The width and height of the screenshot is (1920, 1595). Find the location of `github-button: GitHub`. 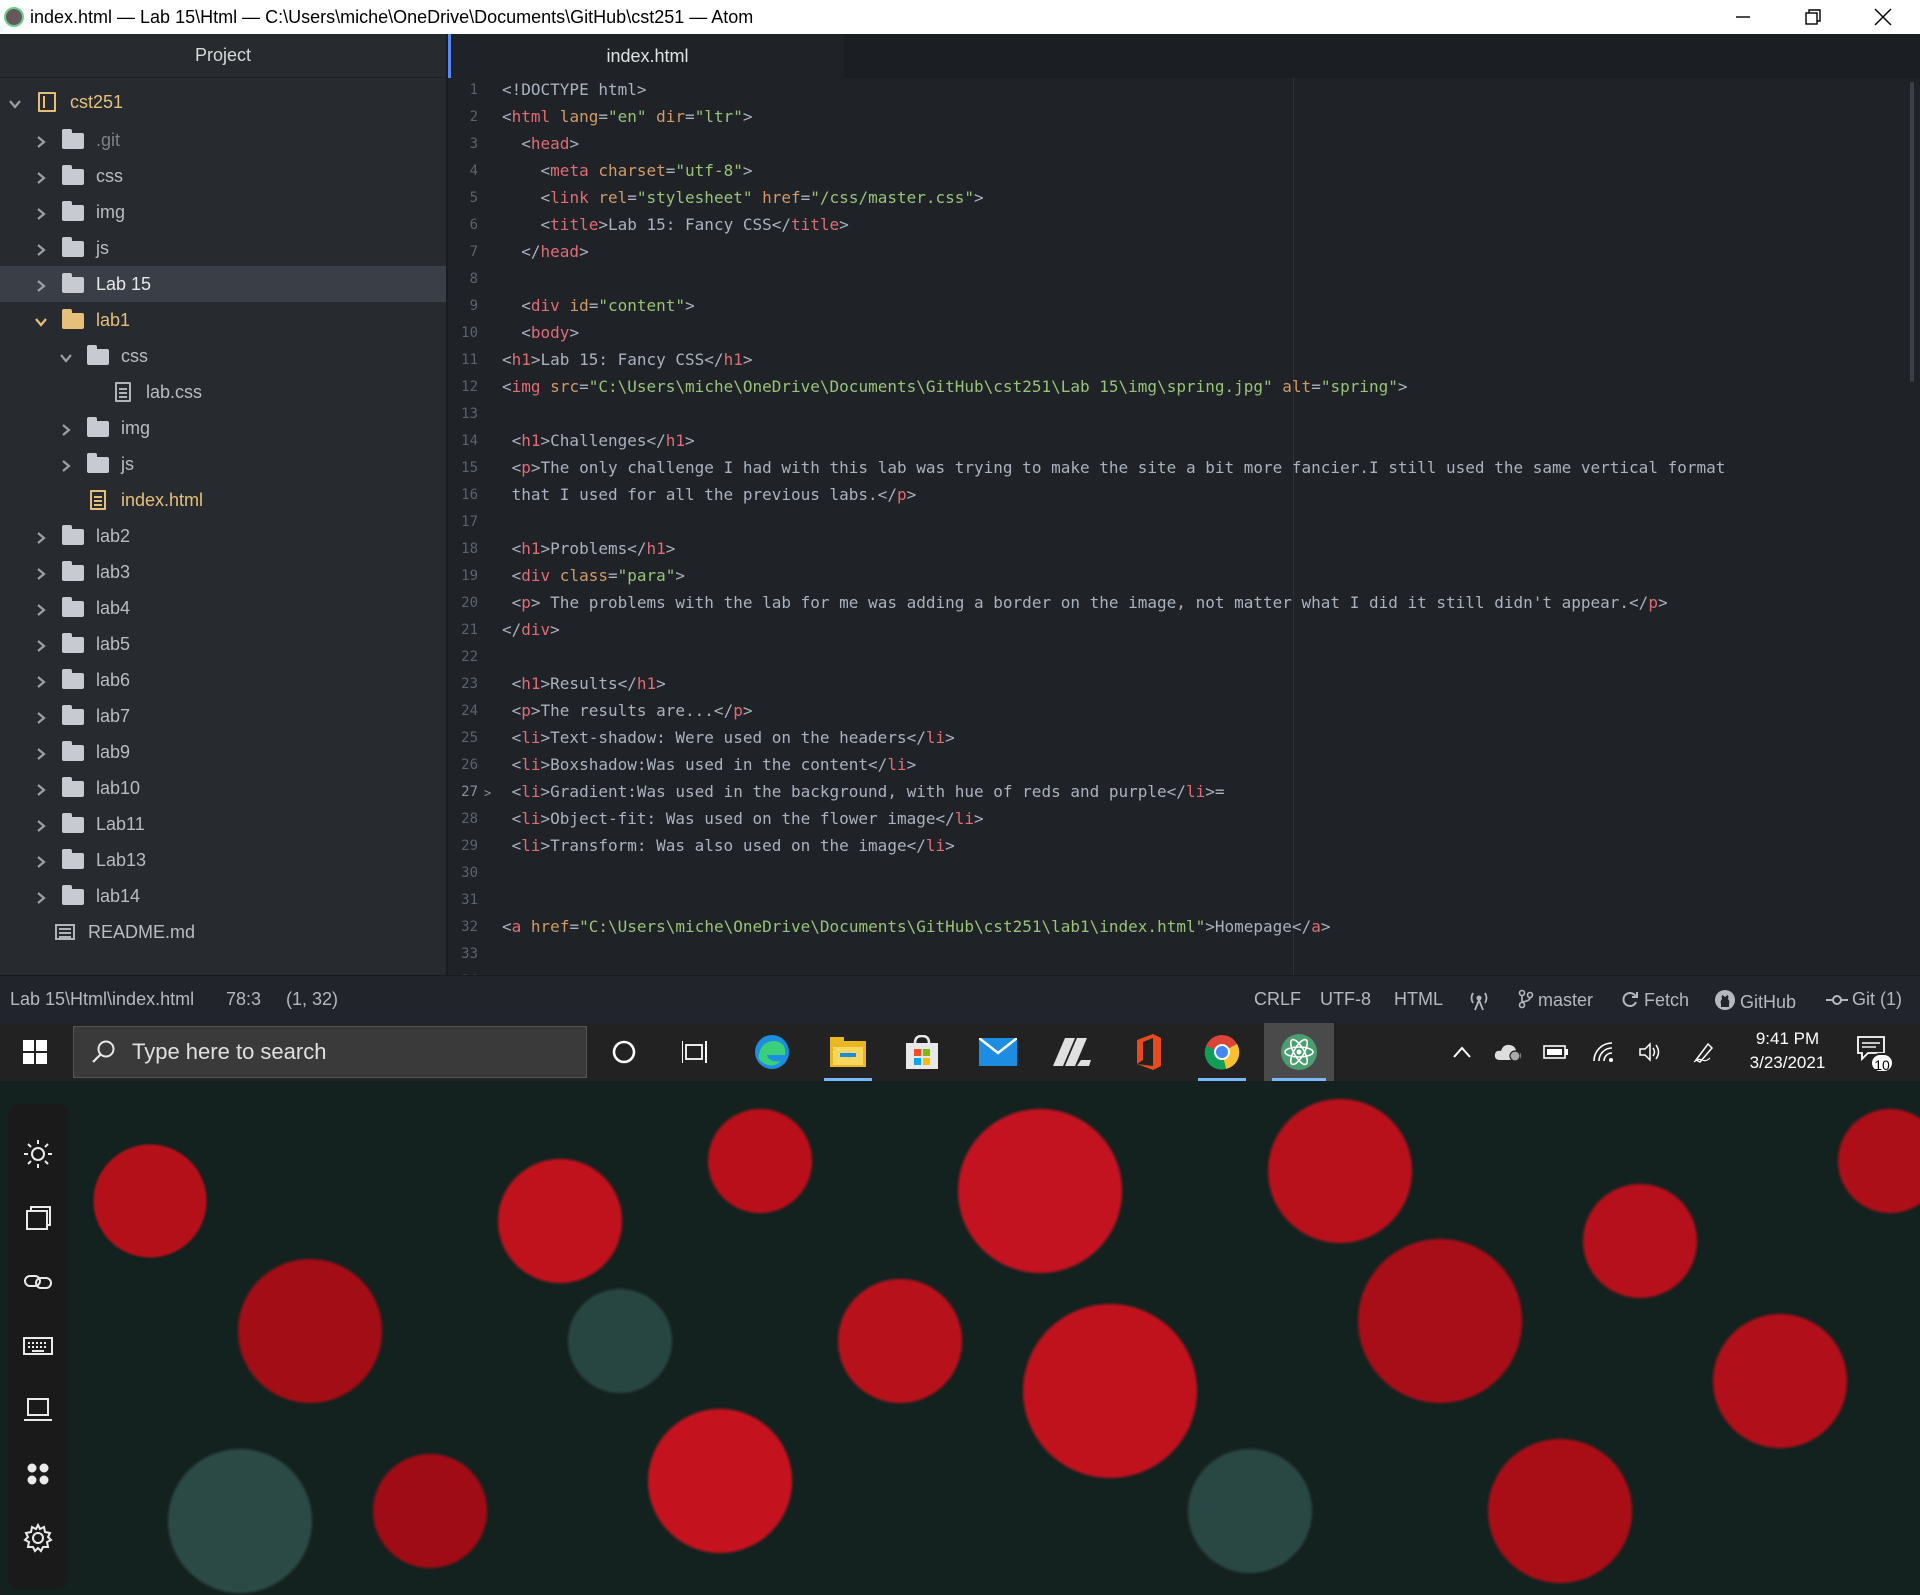

github-button: GitHub is located at coordinates (1755, 1001).